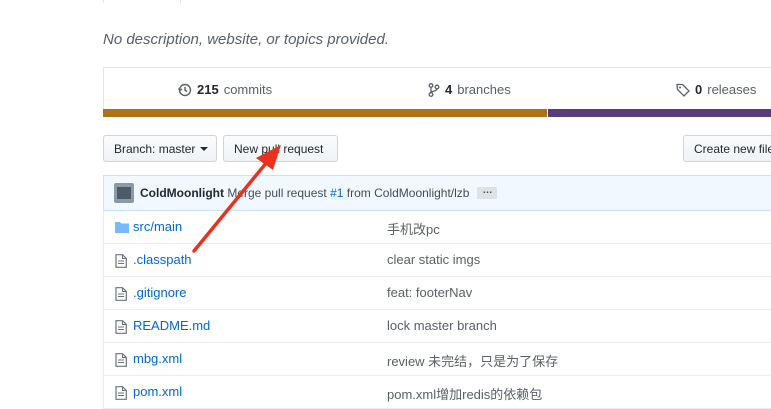 The image size is (771, 409). I want to click on branch-prefix: Branch:, so click(135, 148).